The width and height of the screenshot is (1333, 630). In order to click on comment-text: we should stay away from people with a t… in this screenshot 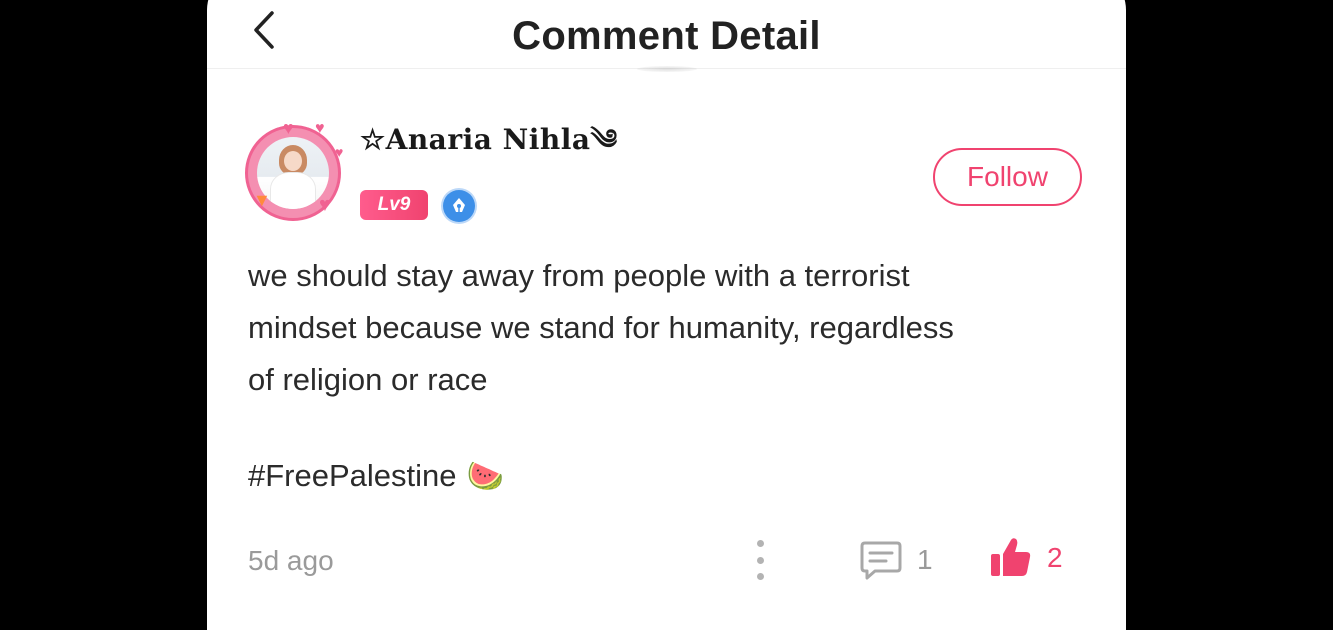, I will do `click(601, 327)`.